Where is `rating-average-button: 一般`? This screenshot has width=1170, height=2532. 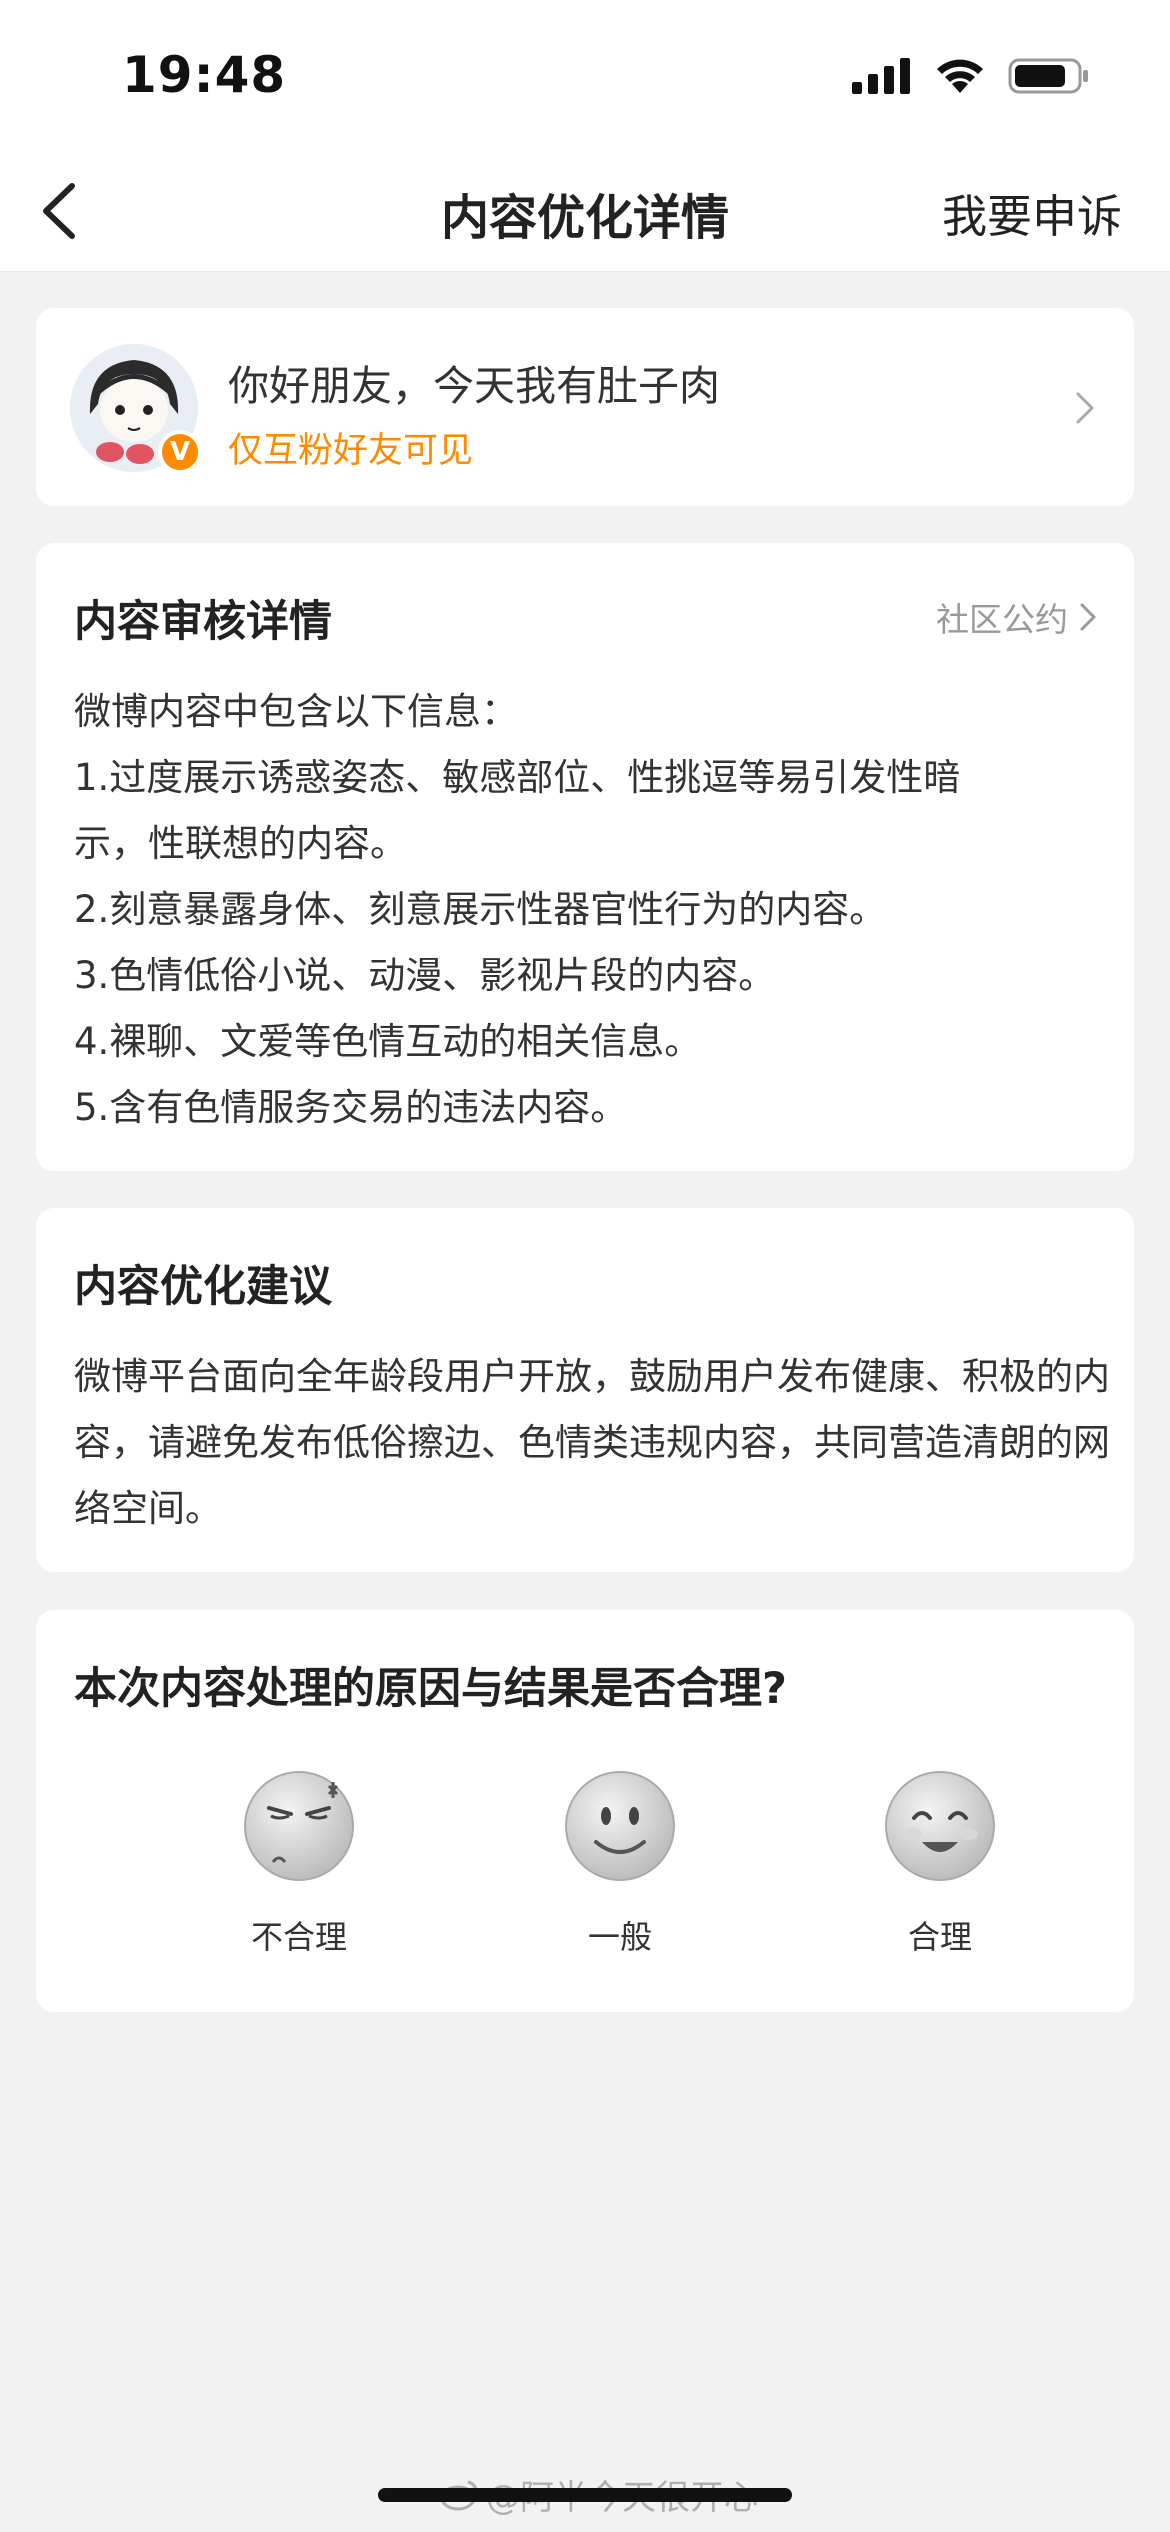
rating-average-button: 一般 is located at coordinates (620, 1870).